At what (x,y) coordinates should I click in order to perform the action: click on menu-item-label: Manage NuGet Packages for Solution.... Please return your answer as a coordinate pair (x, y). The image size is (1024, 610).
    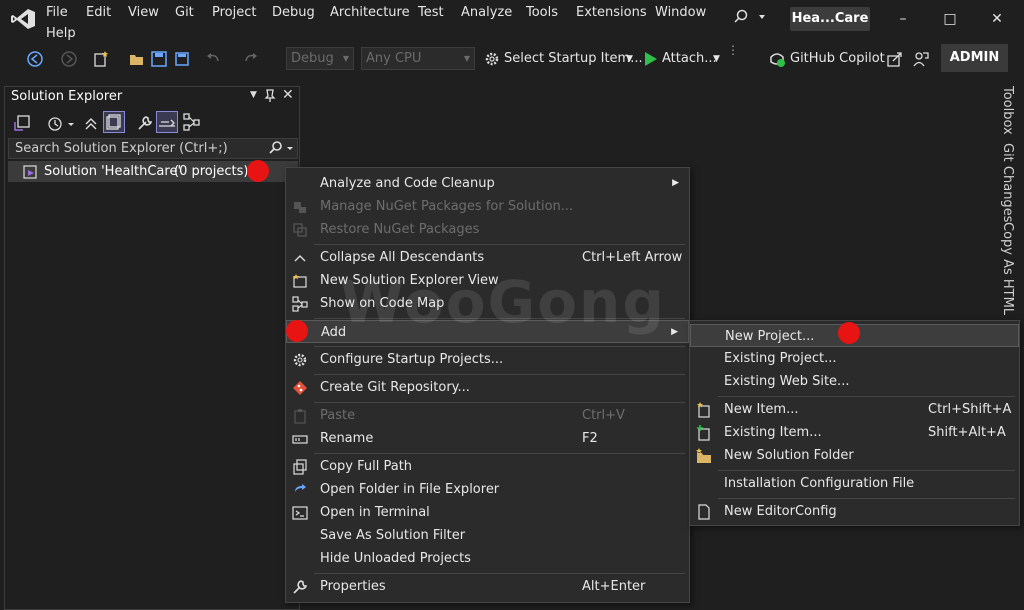
    Looking at the image, I should click on (447, 206).